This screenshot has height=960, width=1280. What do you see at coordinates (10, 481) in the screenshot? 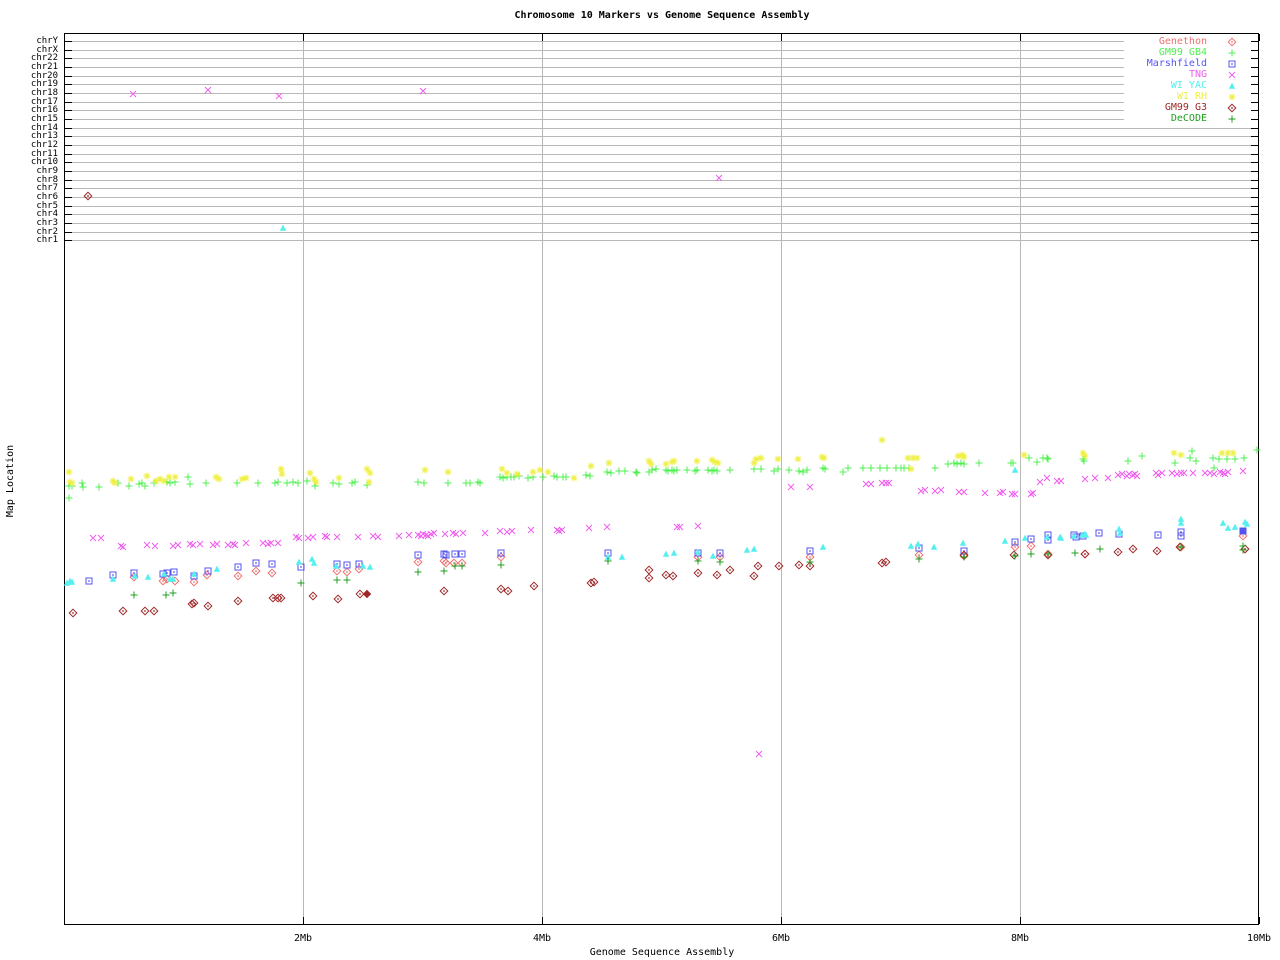
I see `y-axis-title: Map Location` at bounding box center [10, 481].